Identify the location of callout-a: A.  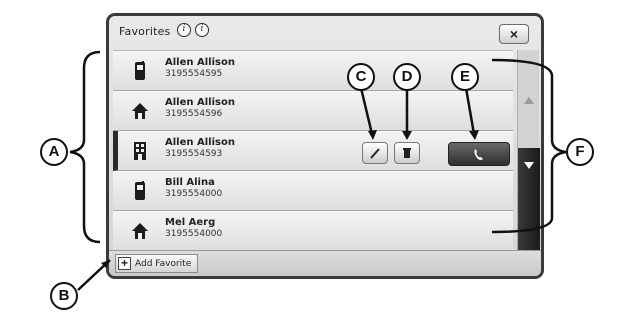
(54, 152).